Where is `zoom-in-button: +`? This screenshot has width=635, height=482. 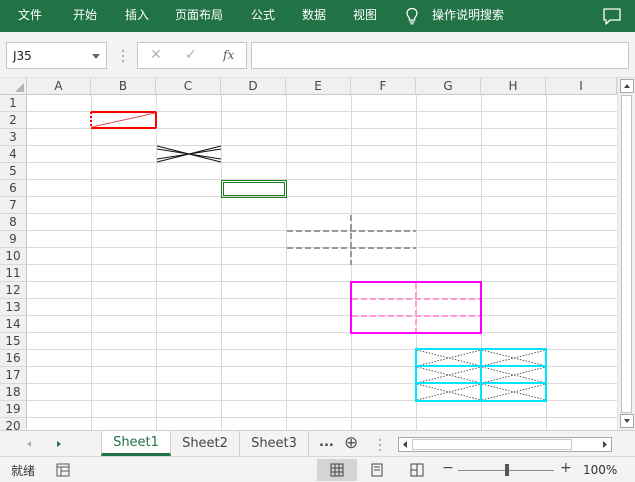
zoom-in-button: + is located at coordinates (566, 468).